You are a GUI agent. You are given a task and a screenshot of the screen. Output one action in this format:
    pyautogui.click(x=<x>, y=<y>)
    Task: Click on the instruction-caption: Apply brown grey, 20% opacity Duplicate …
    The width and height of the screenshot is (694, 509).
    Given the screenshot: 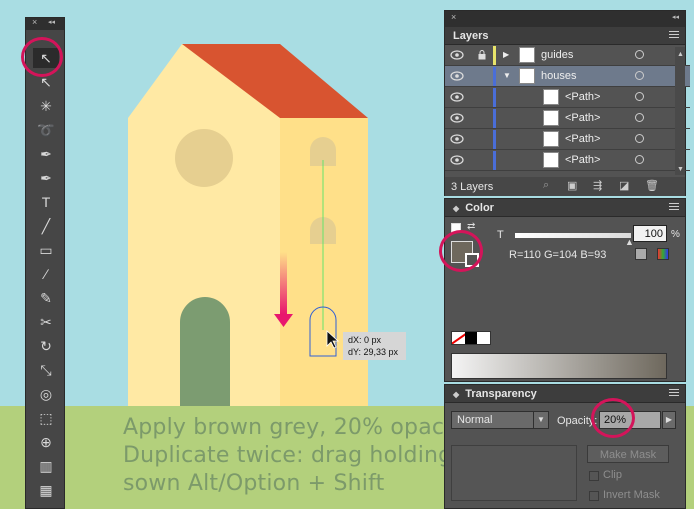 What is the action you would take?
    pyautogui.click(x=298, y=456)
    